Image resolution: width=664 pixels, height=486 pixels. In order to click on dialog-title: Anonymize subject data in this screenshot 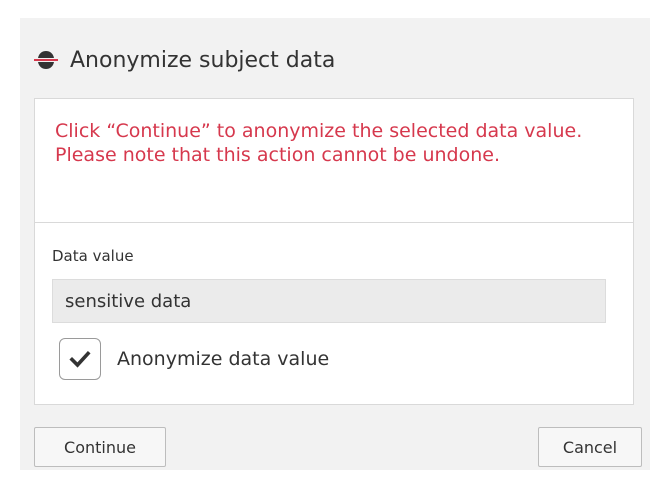, I will do `click(203, 60)`.